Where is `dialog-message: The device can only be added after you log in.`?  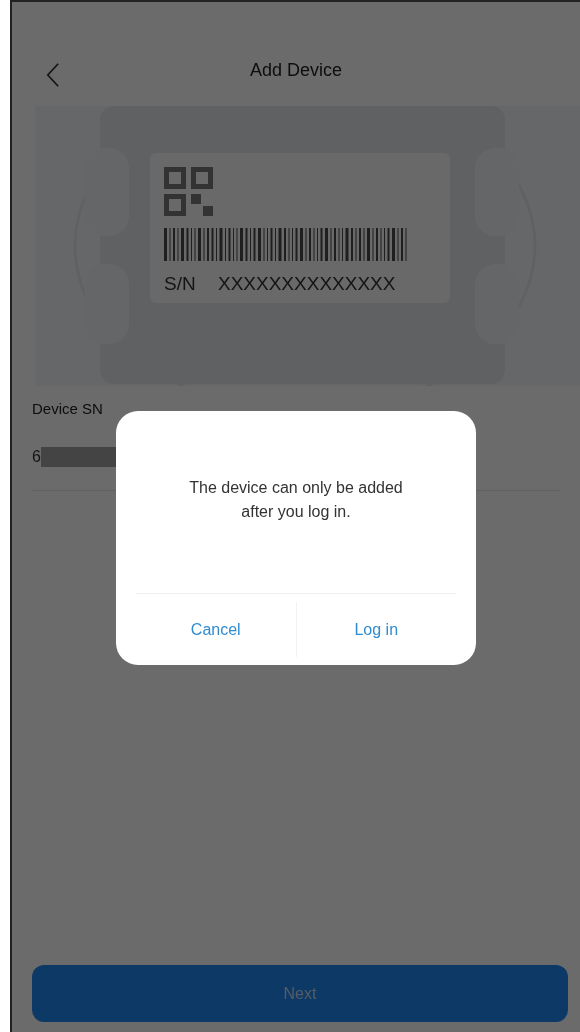
dialog-message: The device can only be added after you log in. is located at coordinates (296, 499).